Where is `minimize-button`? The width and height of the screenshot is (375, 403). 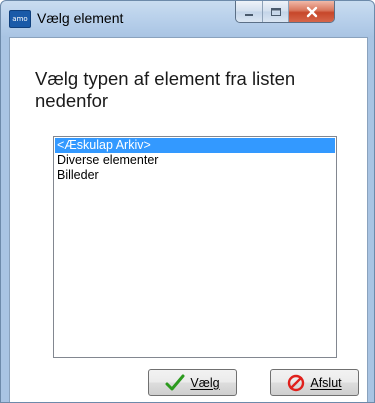 minimize-button is located at coordinates (249, 11).